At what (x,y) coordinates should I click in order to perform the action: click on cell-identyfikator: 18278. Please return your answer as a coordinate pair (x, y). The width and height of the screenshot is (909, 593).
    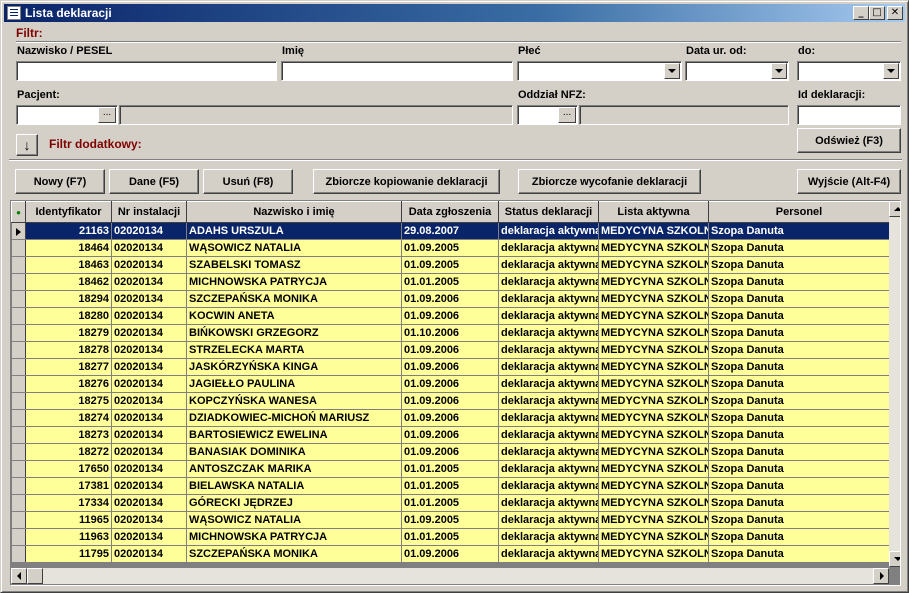
    Looking at the image, I should click on (68, 350).